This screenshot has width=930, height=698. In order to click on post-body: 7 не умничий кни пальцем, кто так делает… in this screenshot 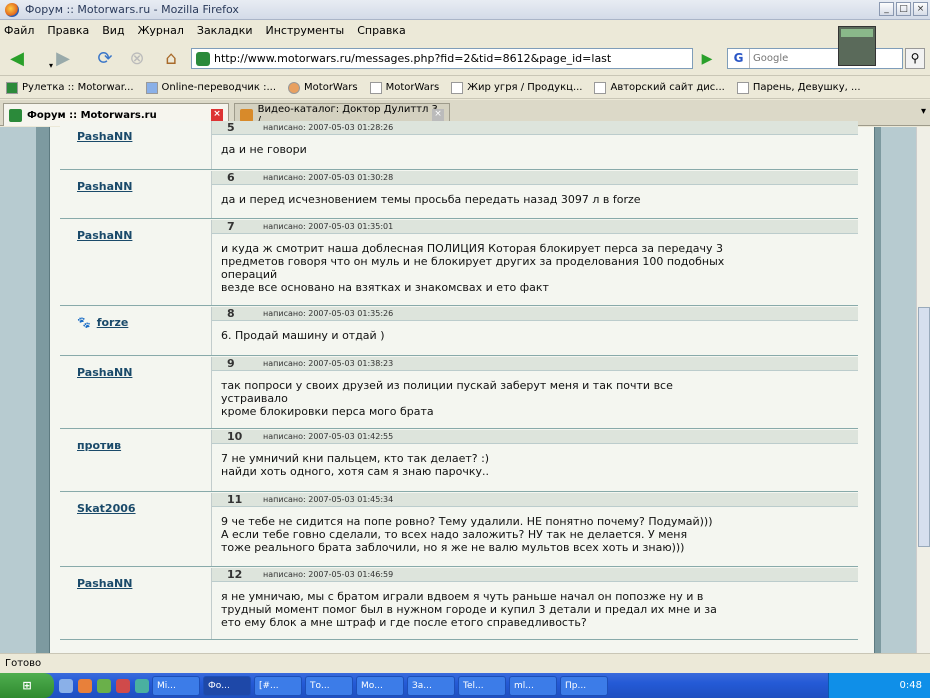, I will do `click(355, 465)`.